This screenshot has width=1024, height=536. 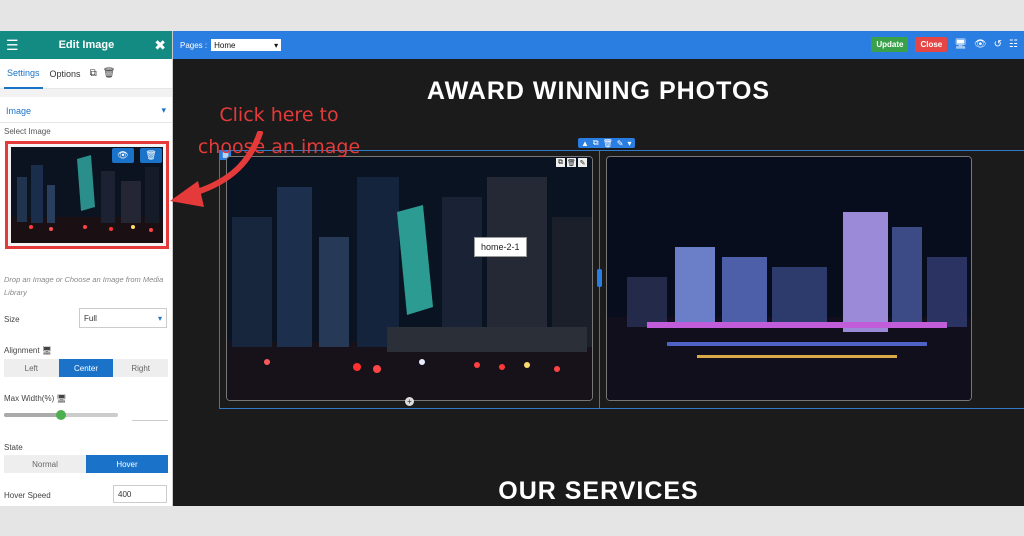 What do you see at coordinates (35, 398) in the screenshot?
I see `max-width-label: Max Width(%) 🖥` at bounding box center [35, 398].